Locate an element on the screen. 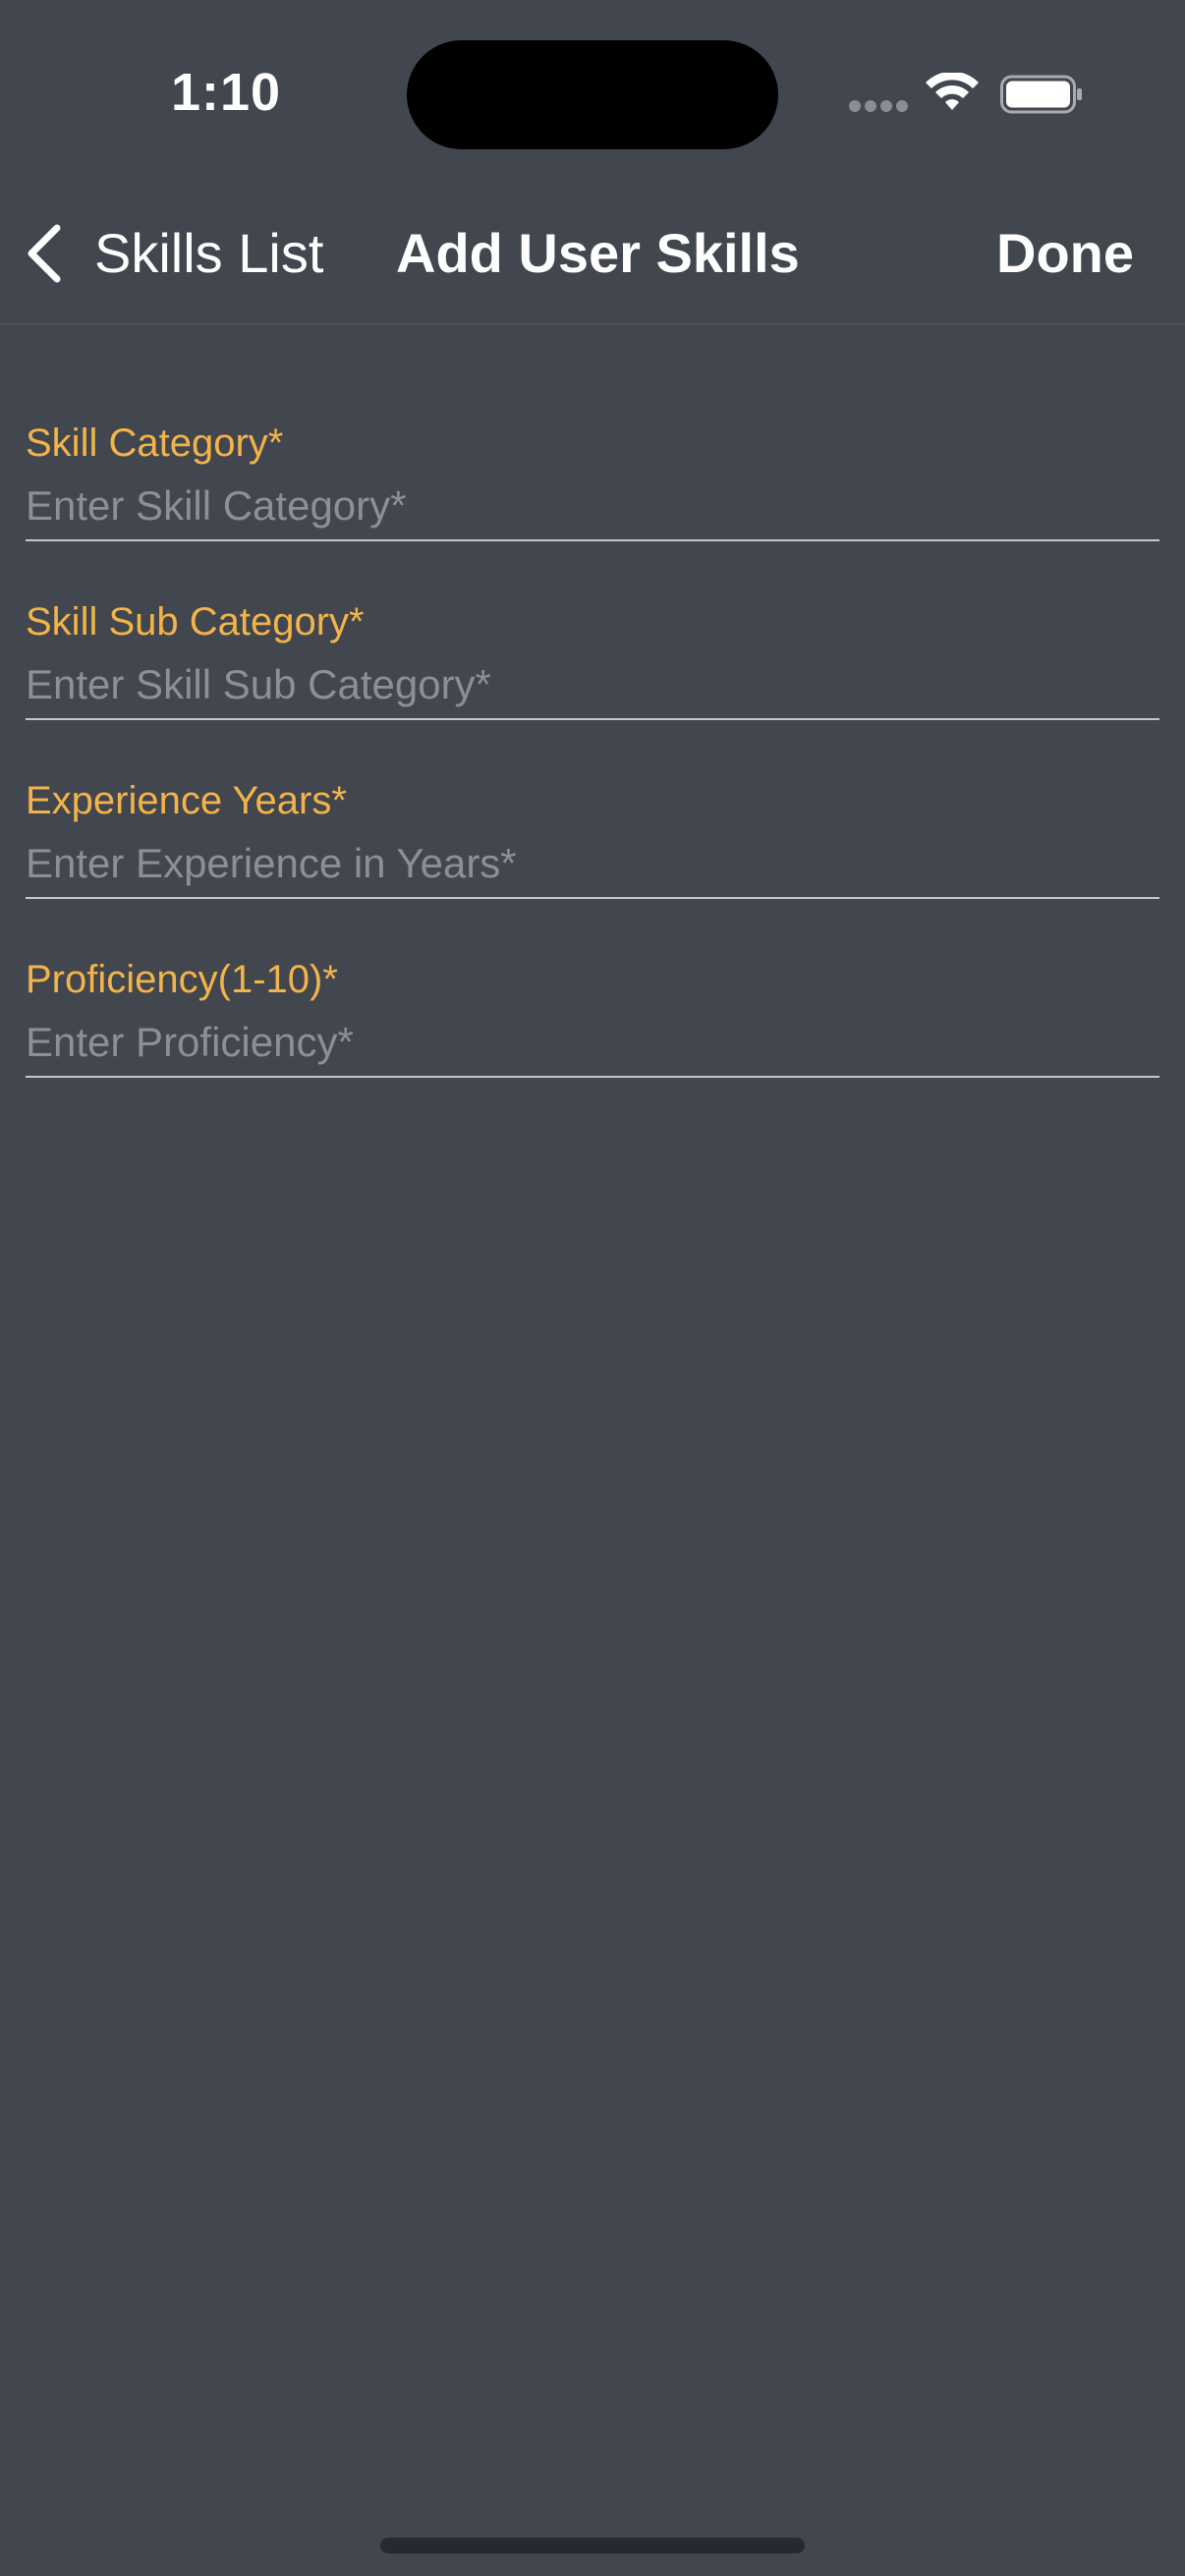  skill-sub-category-field: Skill Sub Category* is located at coordinates (592, 680).